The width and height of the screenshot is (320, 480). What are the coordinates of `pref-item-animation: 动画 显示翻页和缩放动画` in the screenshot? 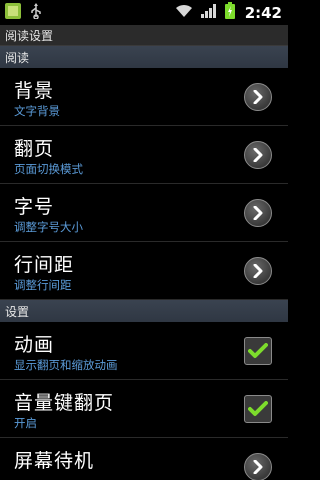 It's located at (144, 351).